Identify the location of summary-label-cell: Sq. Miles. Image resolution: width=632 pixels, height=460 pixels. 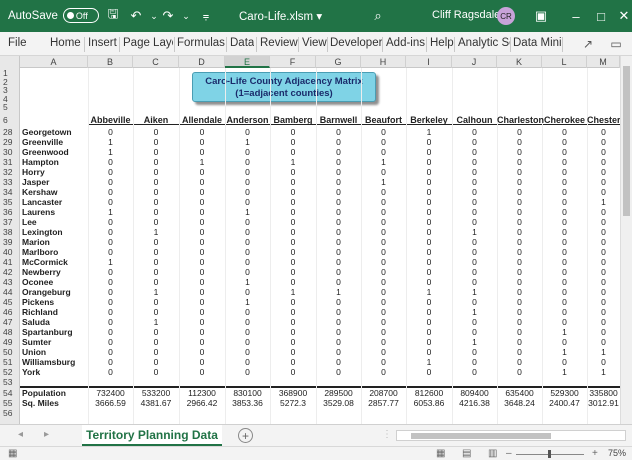
(40, 403).